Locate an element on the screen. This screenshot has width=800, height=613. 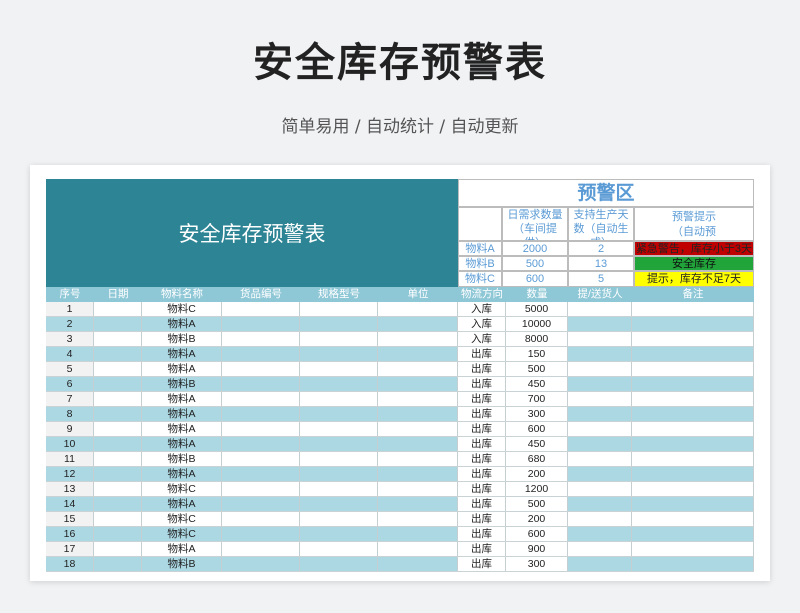
cell-index: 2 is located at coordinates (70, 324).